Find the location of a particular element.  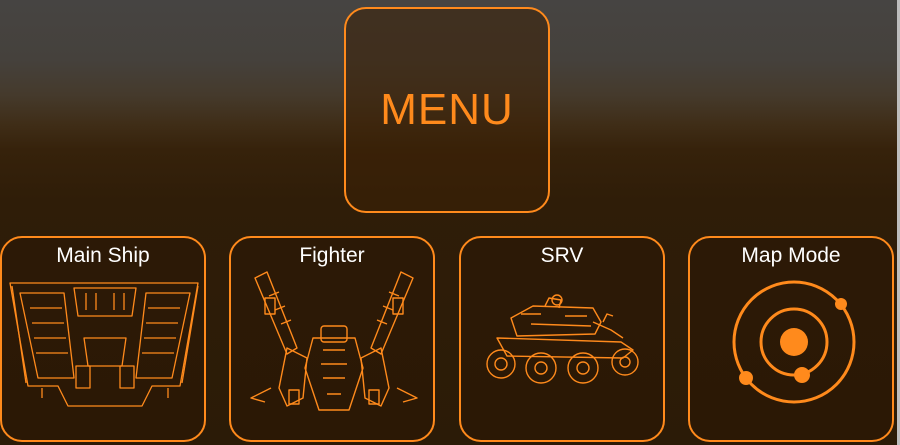

main-ship-button: Main Ship is located at coordinates (103, 339).